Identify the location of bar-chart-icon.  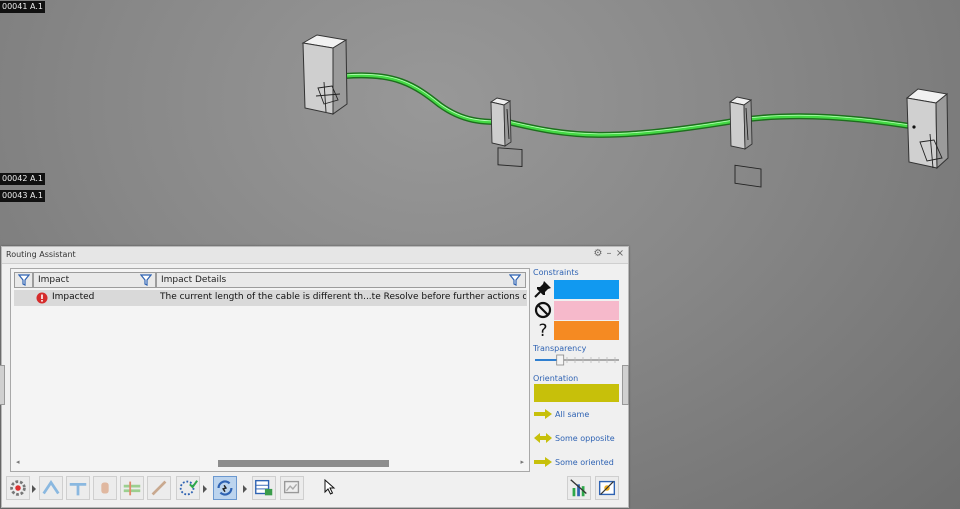
(578, 488).